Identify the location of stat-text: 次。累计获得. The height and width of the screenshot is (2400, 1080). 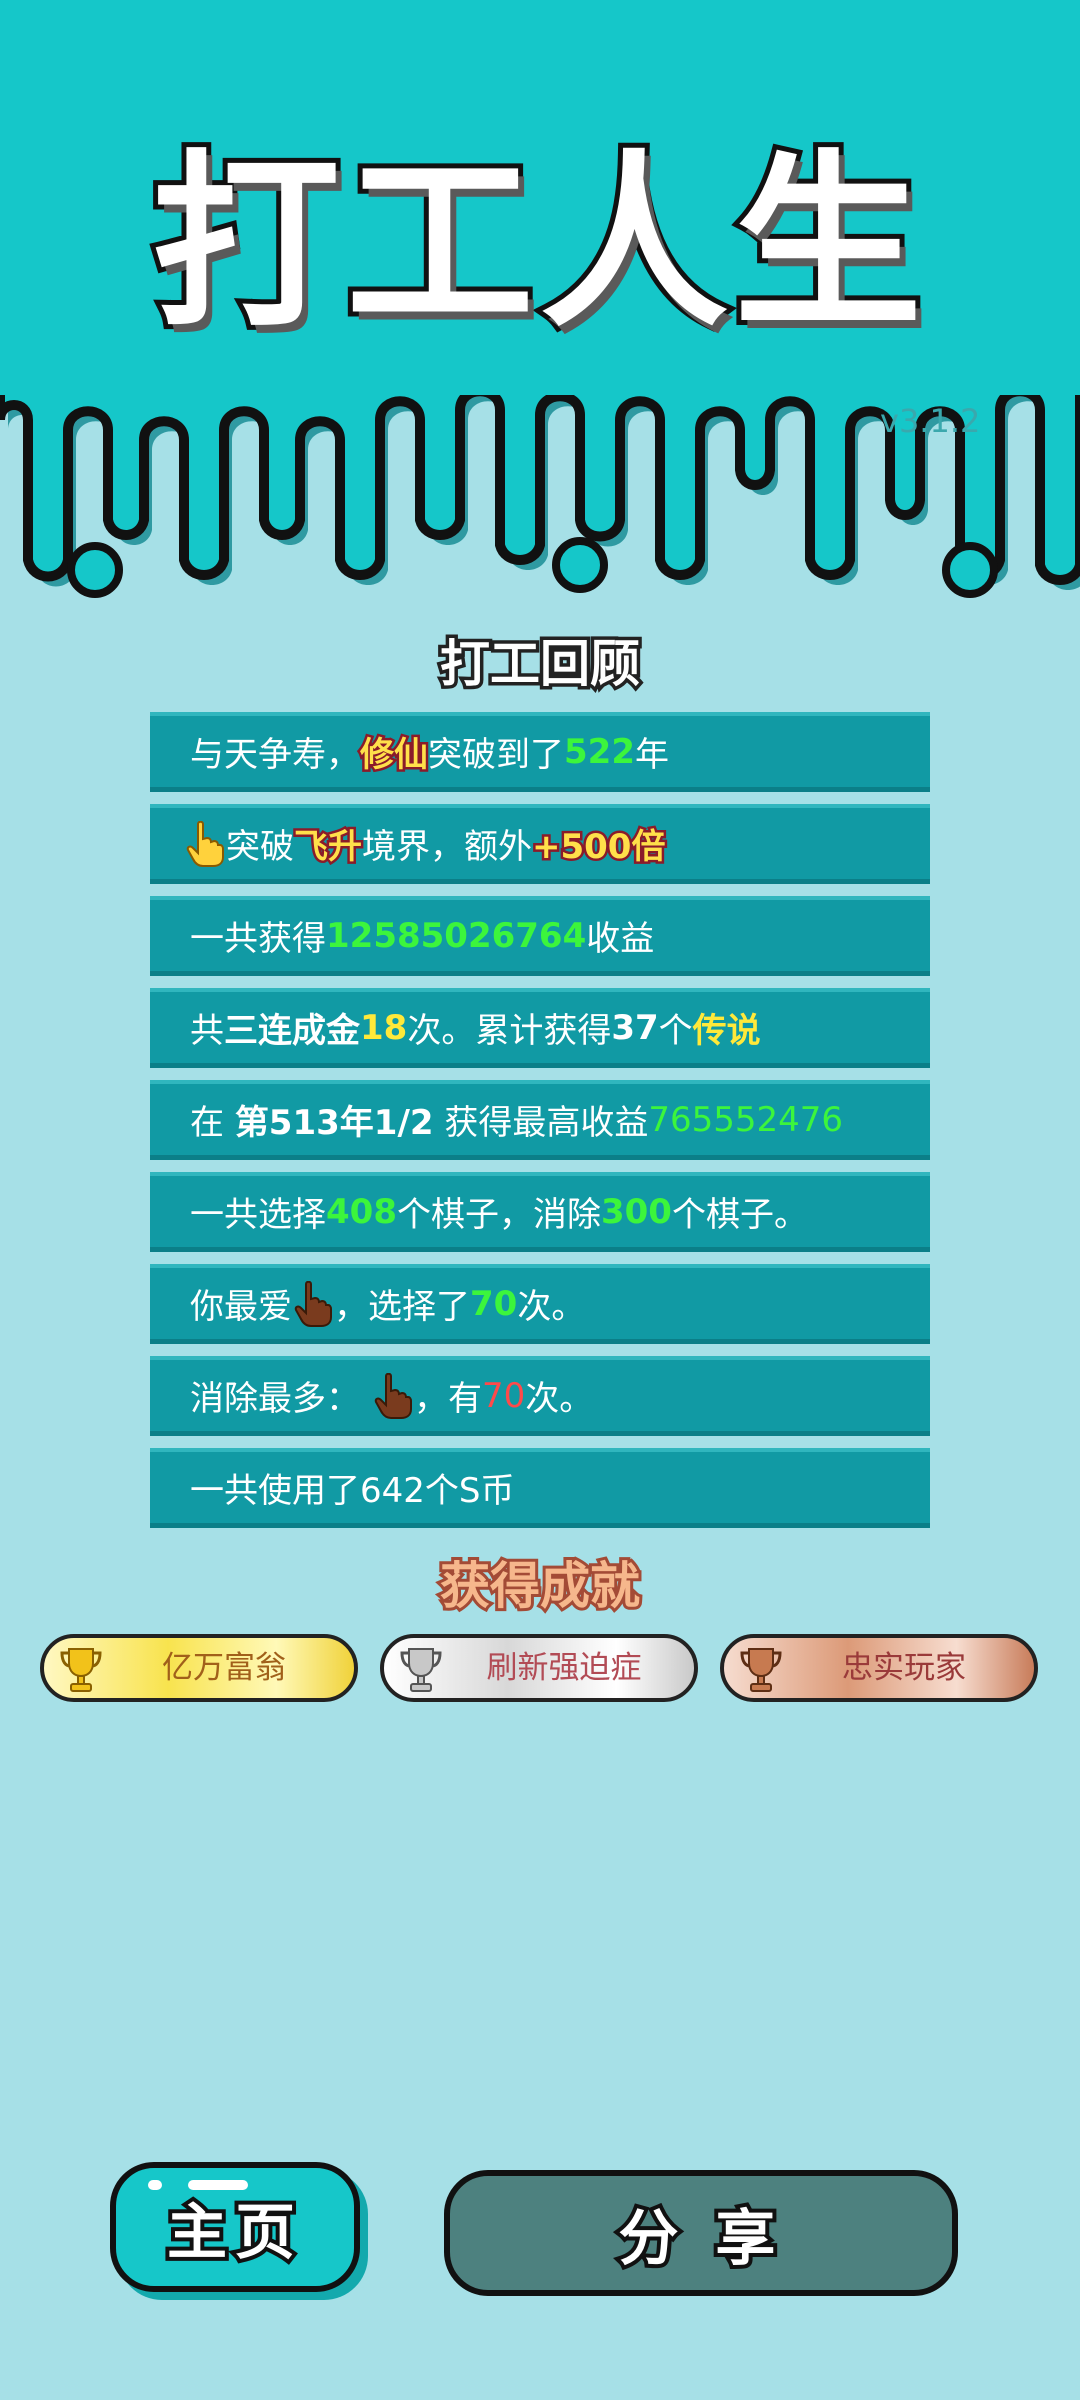
(509, 1031).